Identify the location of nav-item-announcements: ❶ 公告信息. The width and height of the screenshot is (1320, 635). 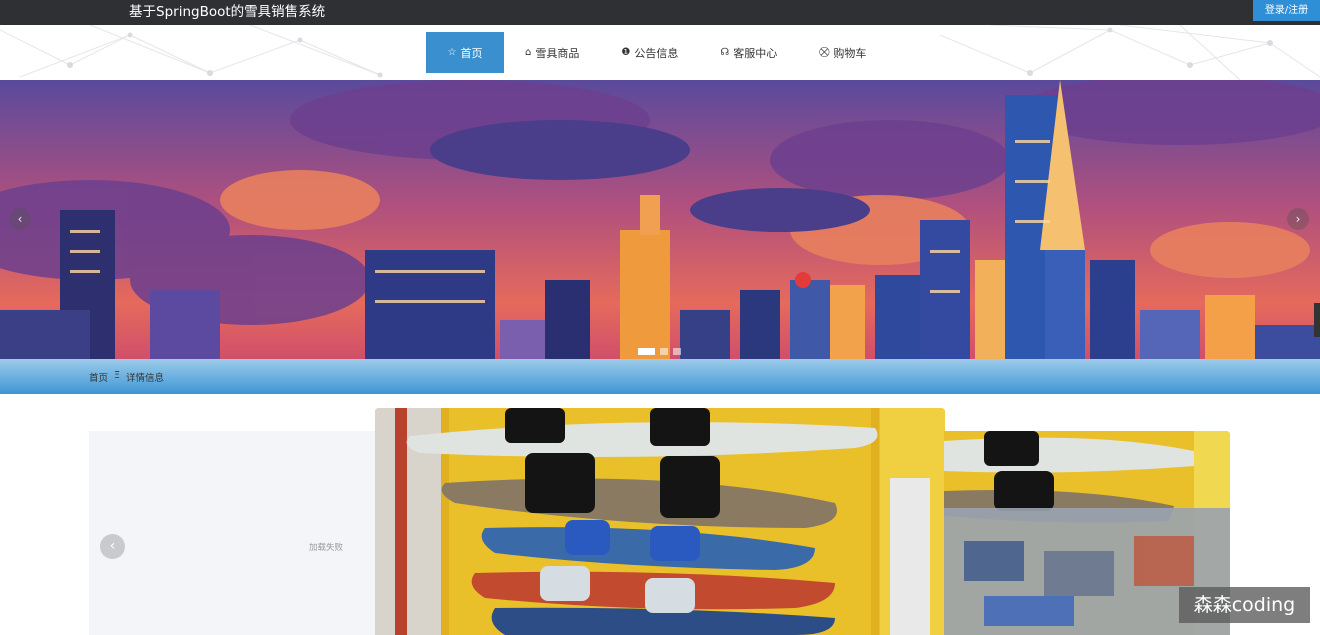
(649, 52).